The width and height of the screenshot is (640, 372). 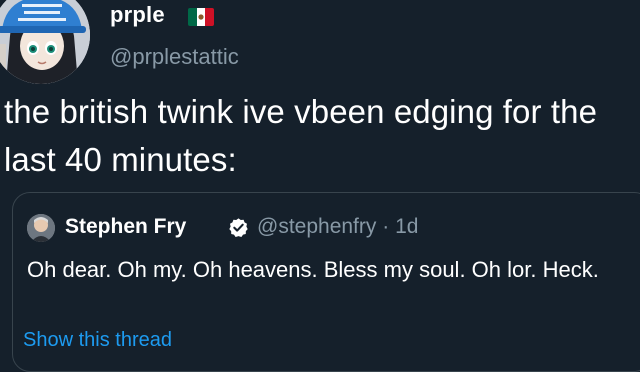 What do you see at coordinates (125, 227) in the screenshot?
I see `quoted-author-name: Stephen Fry` at bounding box center [125, 227].